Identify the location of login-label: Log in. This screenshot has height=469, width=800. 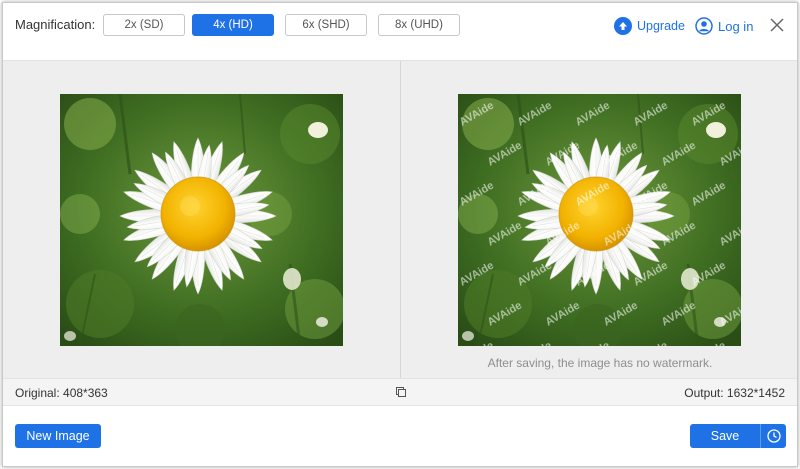
(736, 26).